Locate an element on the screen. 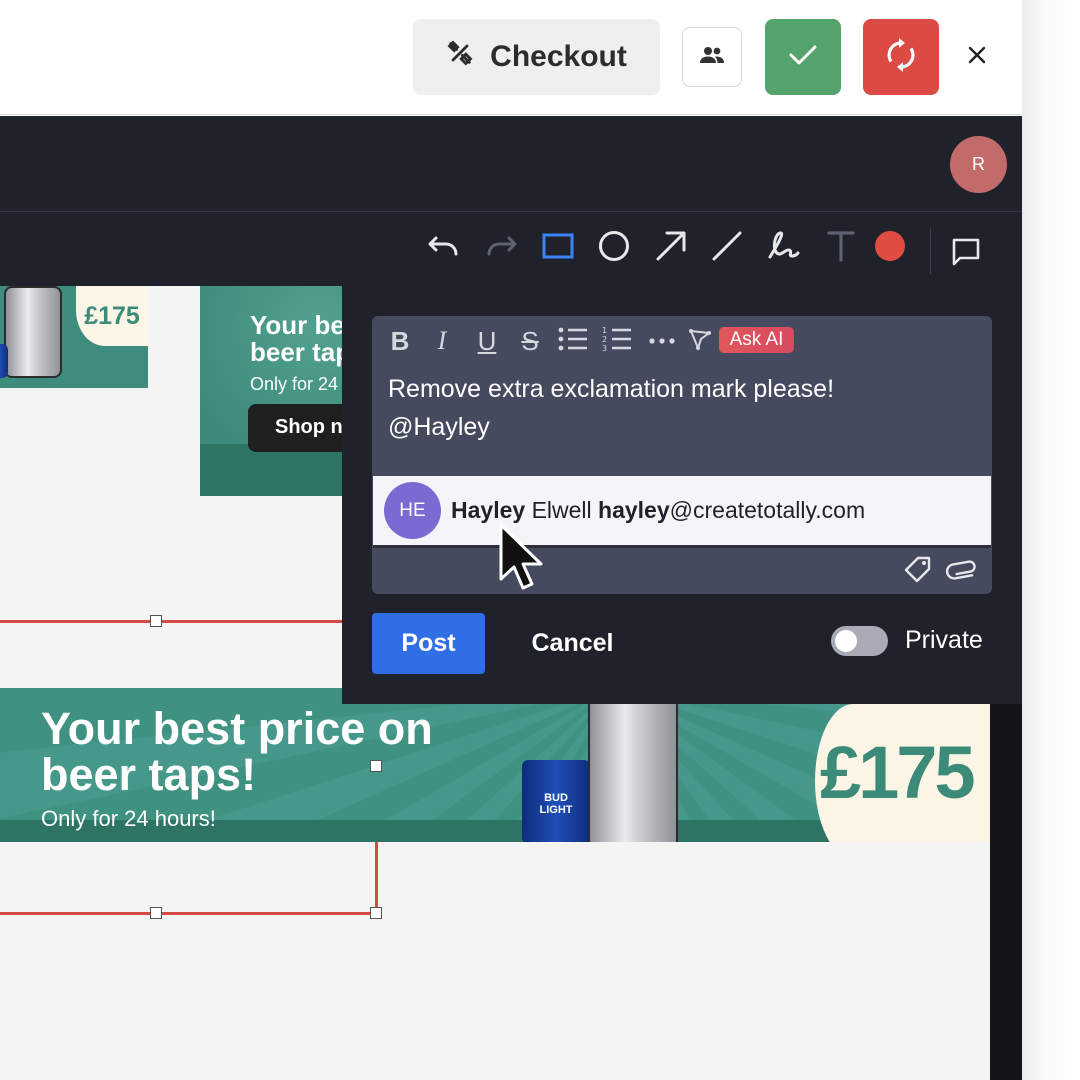 The image size is (1080, 1080). sync-icon is located at coordinates (901, 57).